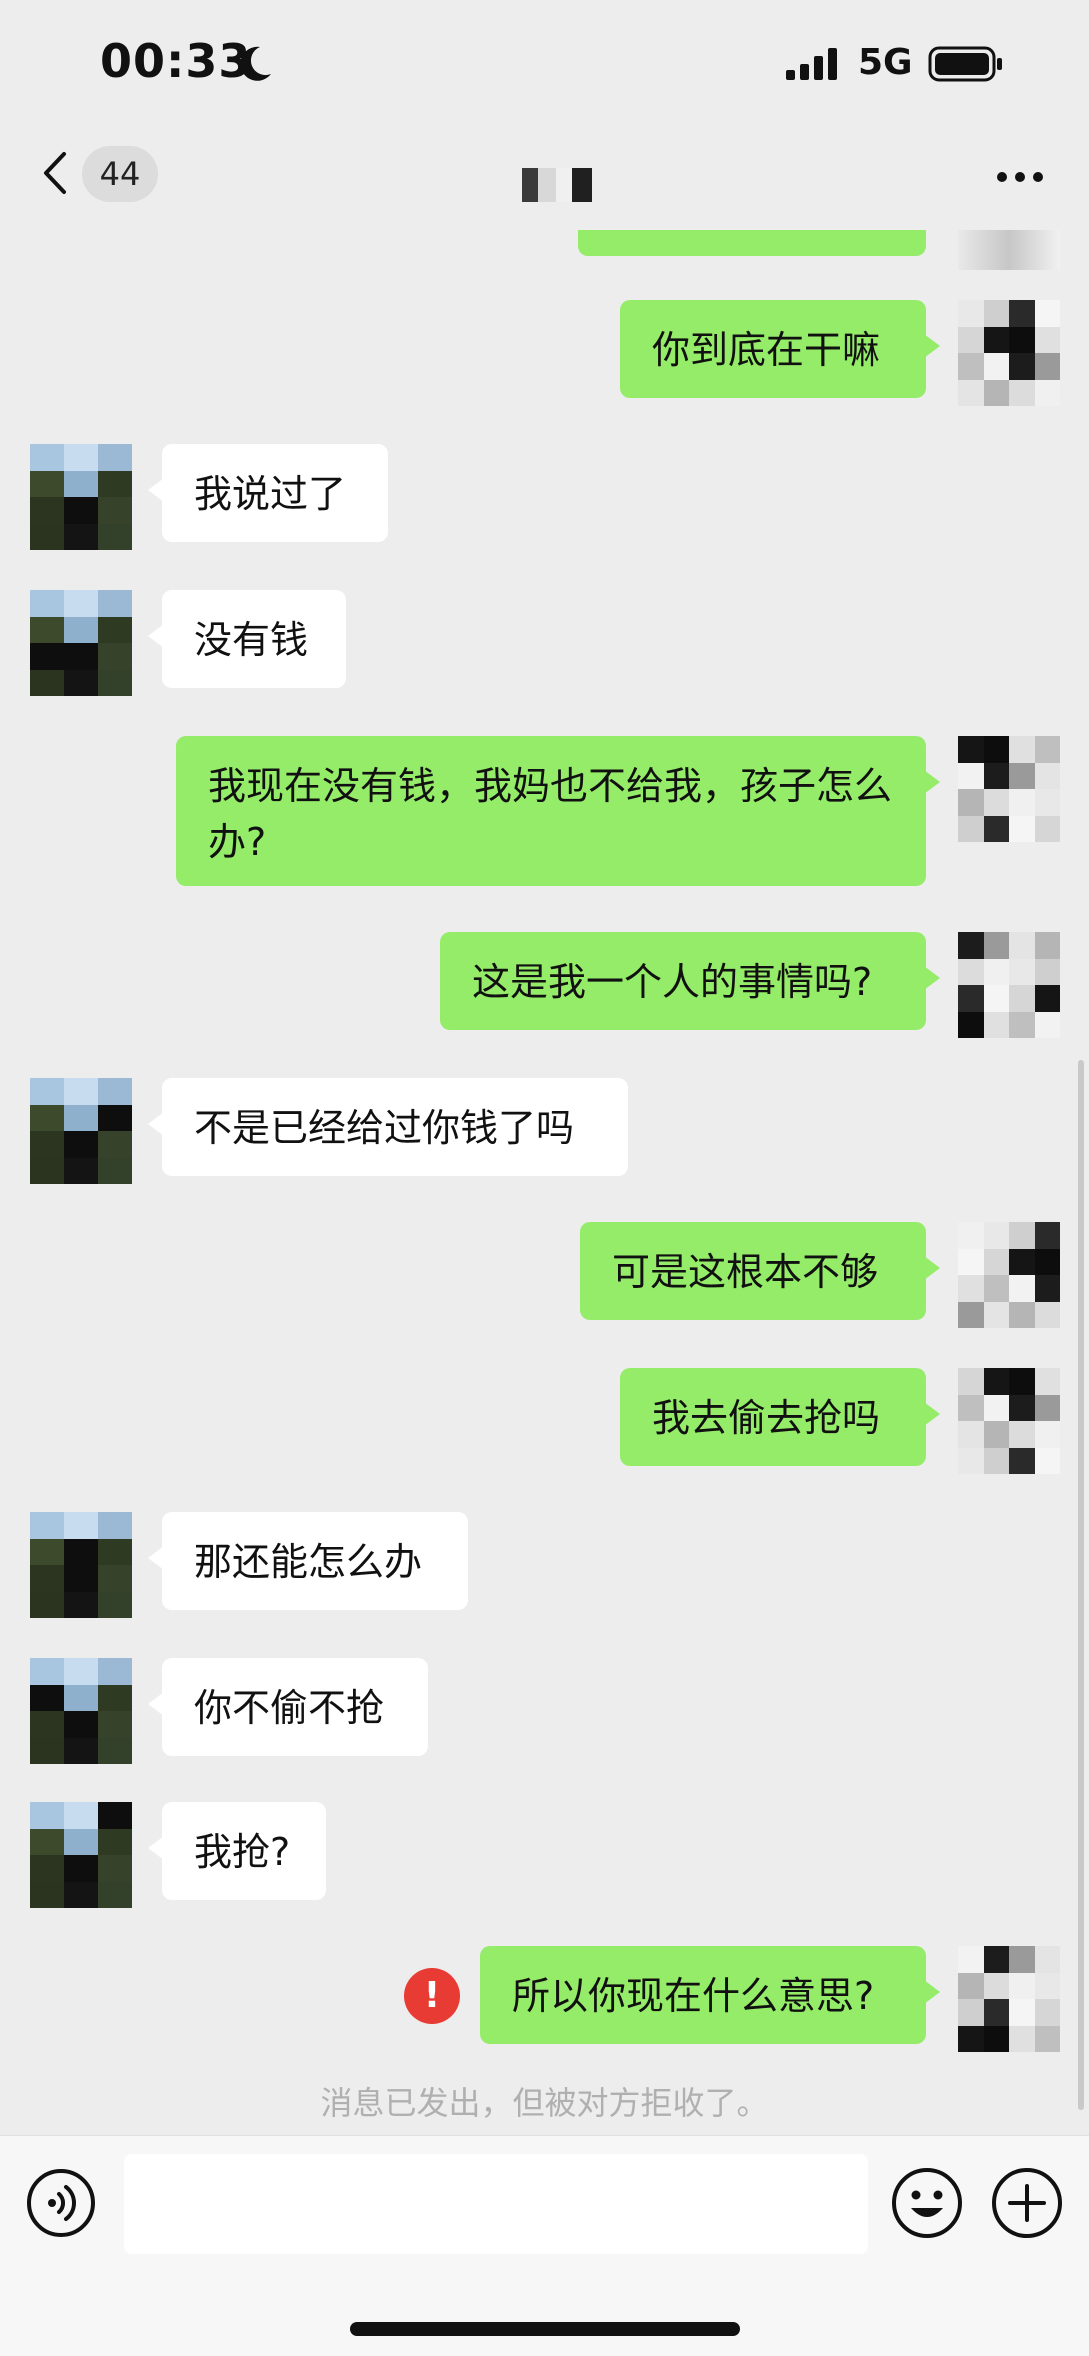 The image size is (1089, 2356). What do you see at coordinates (545, 2329) in the screenshot?
I see `home-indicator` at bounding box center [545, 2329].